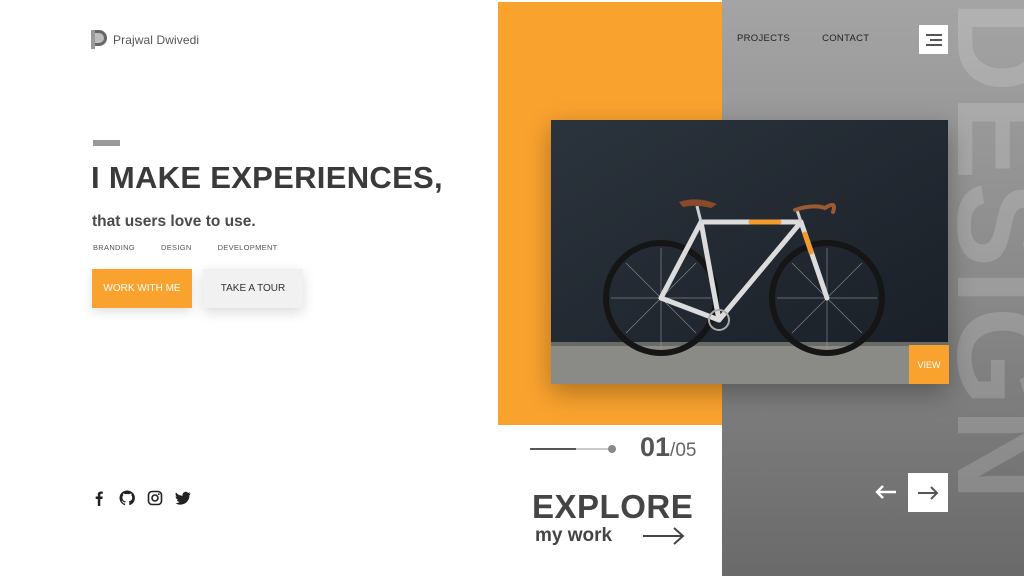 The height and width of the screenshot is (576, 1024). What do you see at coordinates (845, 38) in the screenshot?
I see `nav-contact: CONTACT` at bounding box center [845, 38].